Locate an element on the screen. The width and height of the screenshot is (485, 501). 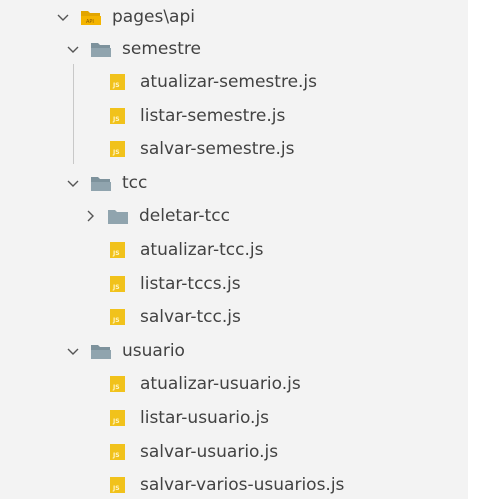
tree-file-item: JS atualizar-usuario.js is located at coordinates (205, 383).